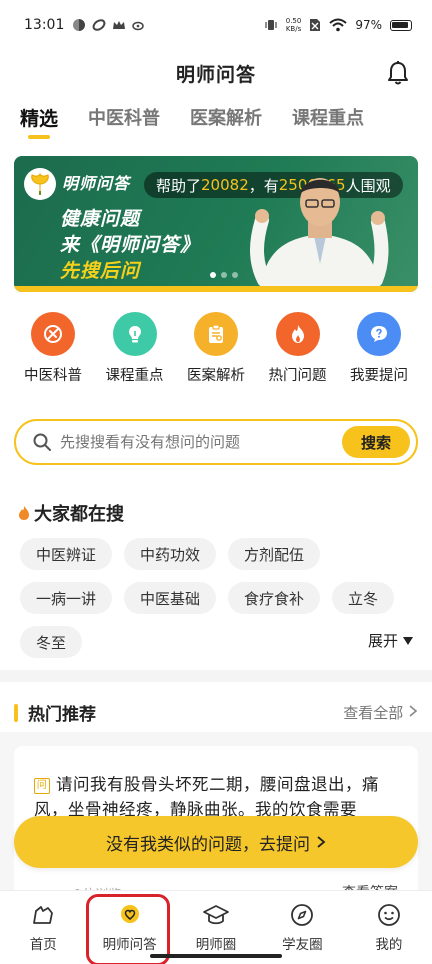 This screenshot has width=432, height=964. I want to click on net-speed-value: 0.50, so click(293, 21).